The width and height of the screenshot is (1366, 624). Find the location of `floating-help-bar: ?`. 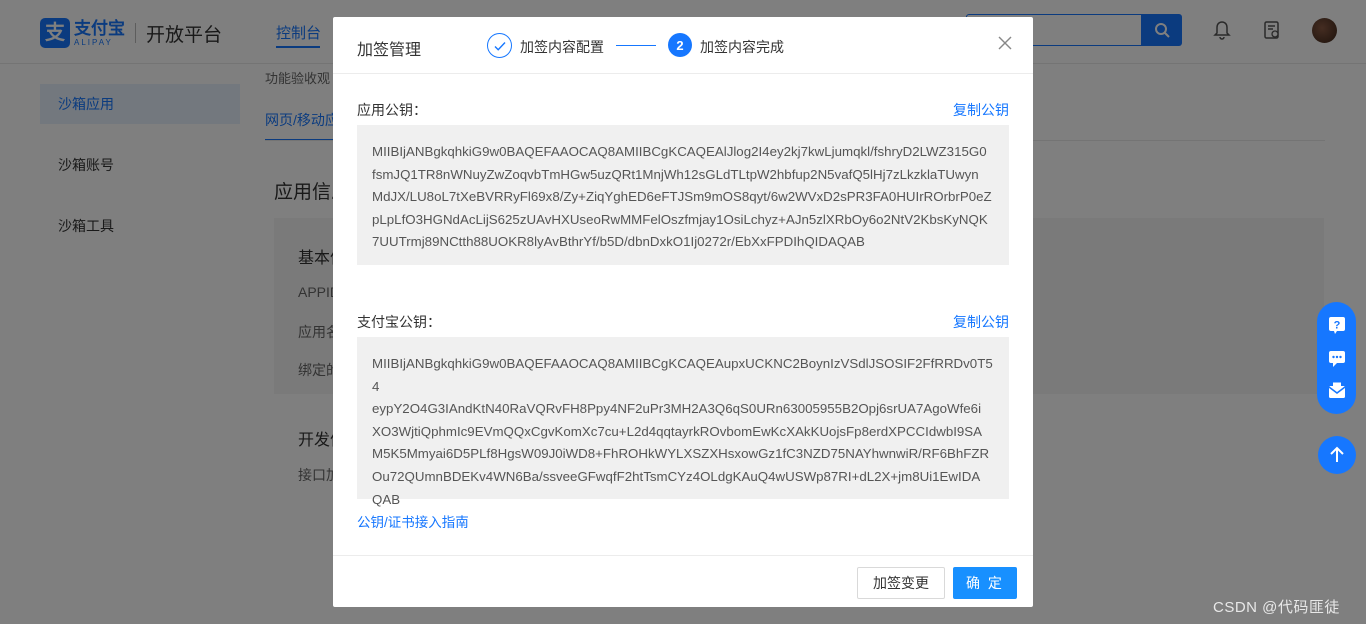

floating-help-bar: ? is located at coordinates (1336, 358).